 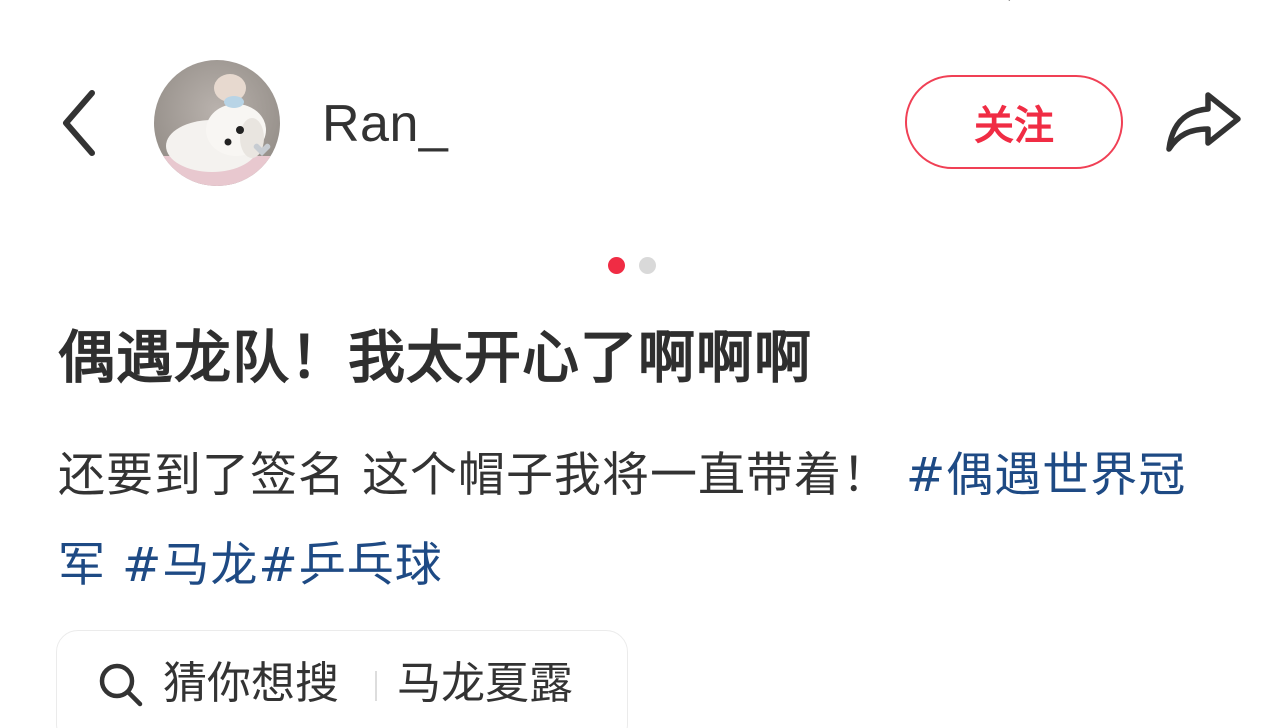 What do you see at coordinates (342, 679) in the screenshot?
I see `search-suggestion-chip: 猜你想搜 马龙夏露` at bounding box center [342, 679].